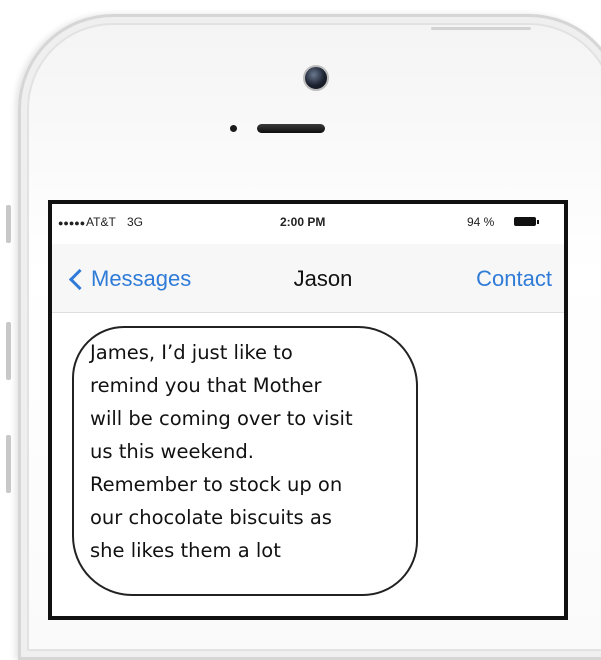 The height and width of the screenshot is (660, 601). Describe the element at coordinates (233, 128) in the screenshot. I see `proximity-sensor` at that location.